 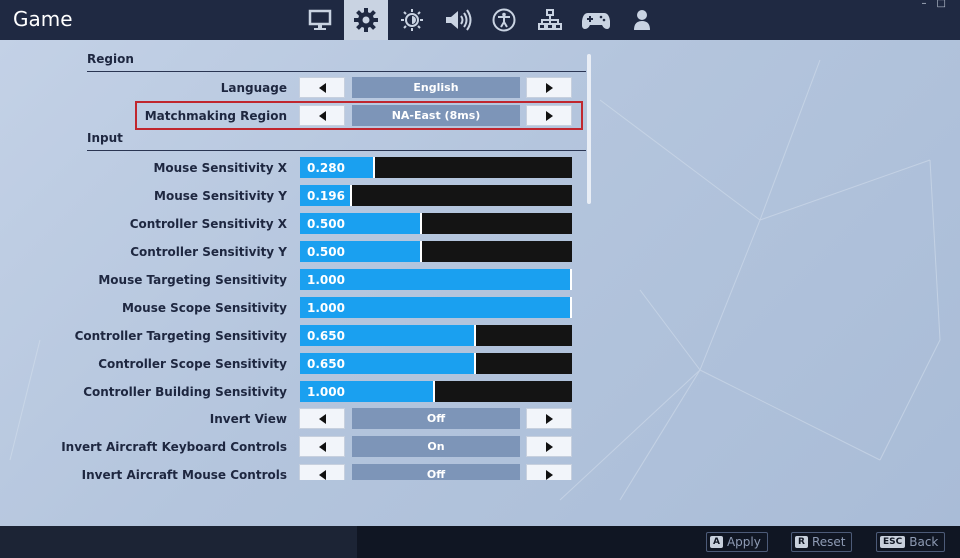 I want to click on back-key-hint: ESC, so click(x=893, y=542).